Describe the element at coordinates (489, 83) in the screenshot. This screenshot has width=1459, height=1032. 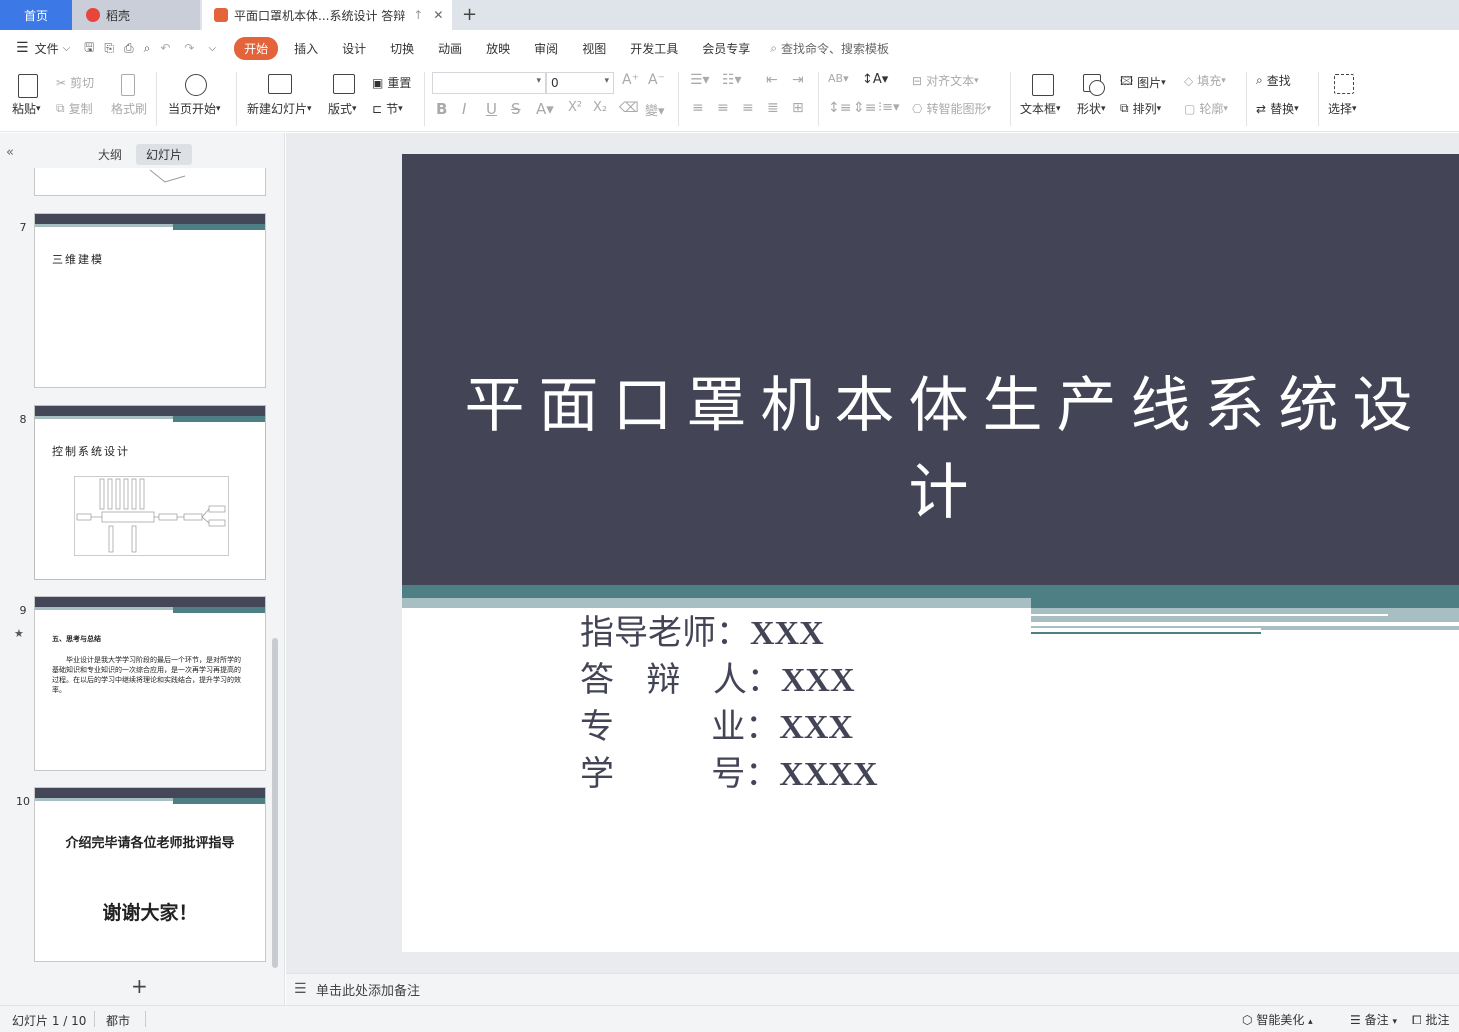
I see `font-family-select: ▾` at that location.